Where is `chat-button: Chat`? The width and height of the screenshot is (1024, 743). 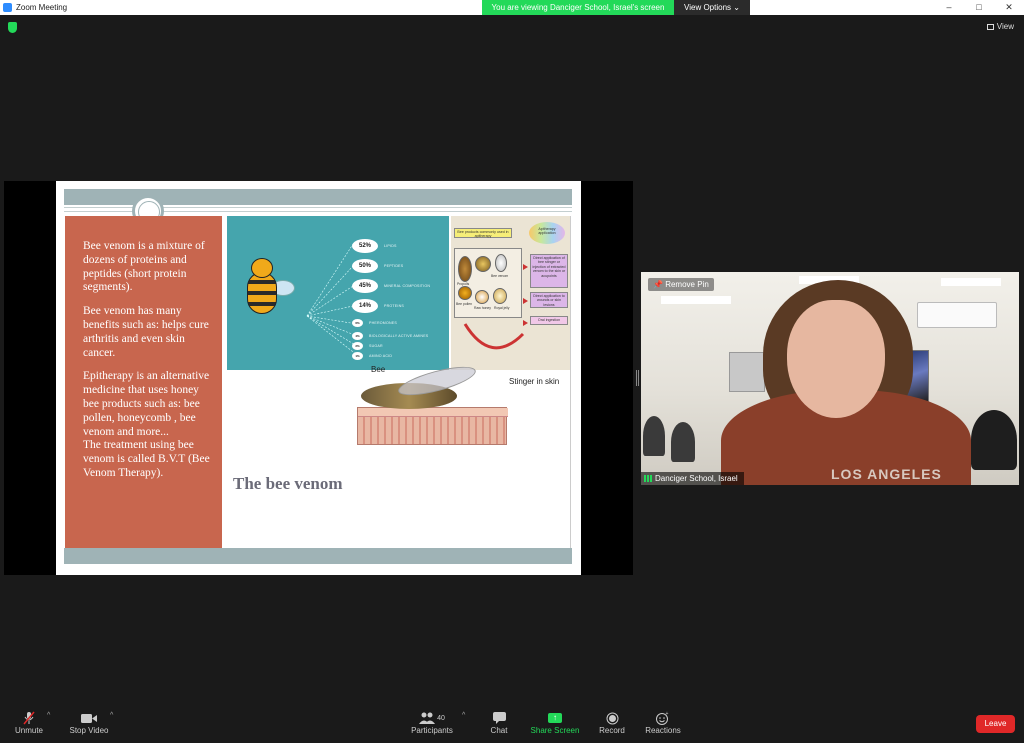 chat-button: Chat is located at coordinates (499, 722).